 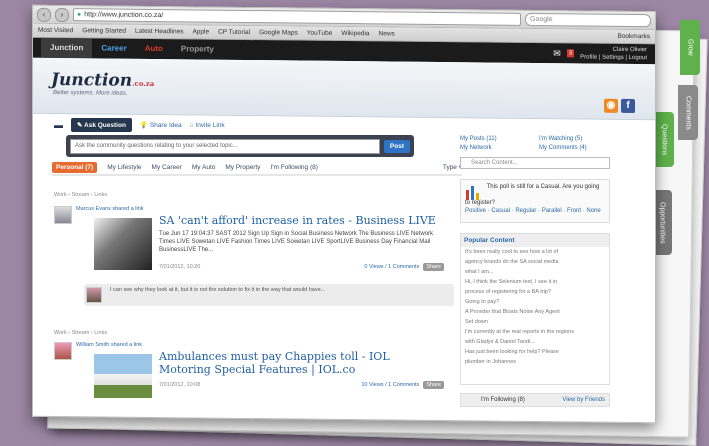 What do you see at coordinates (628, 106) in the screenshot?
I see `facebook-icon: f` at bounding box center [628, 106].